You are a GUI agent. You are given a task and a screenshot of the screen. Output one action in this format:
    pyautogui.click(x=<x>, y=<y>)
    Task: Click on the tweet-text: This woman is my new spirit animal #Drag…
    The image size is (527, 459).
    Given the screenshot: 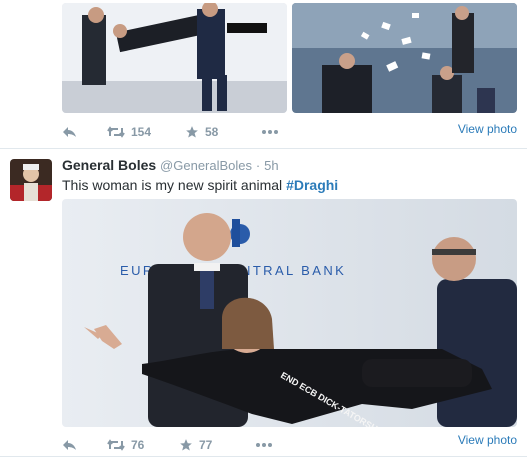 What is the action you would take?
    pyautogui.click(x=200, y=185)
    